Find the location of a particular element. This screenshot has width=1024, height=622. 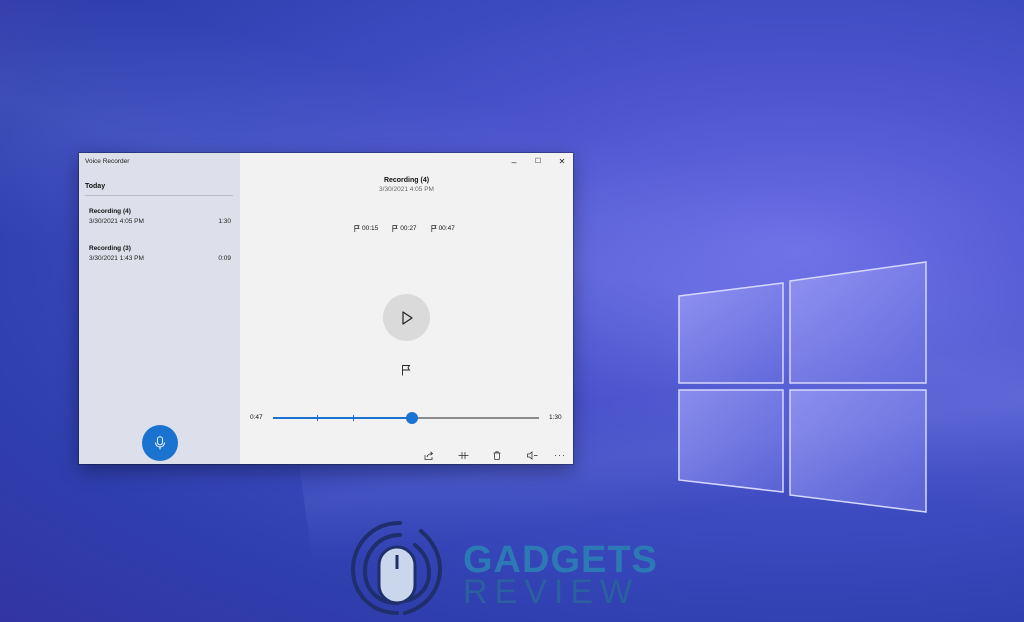

app-title: Voice Recorder is located at coordinates (107, 161).